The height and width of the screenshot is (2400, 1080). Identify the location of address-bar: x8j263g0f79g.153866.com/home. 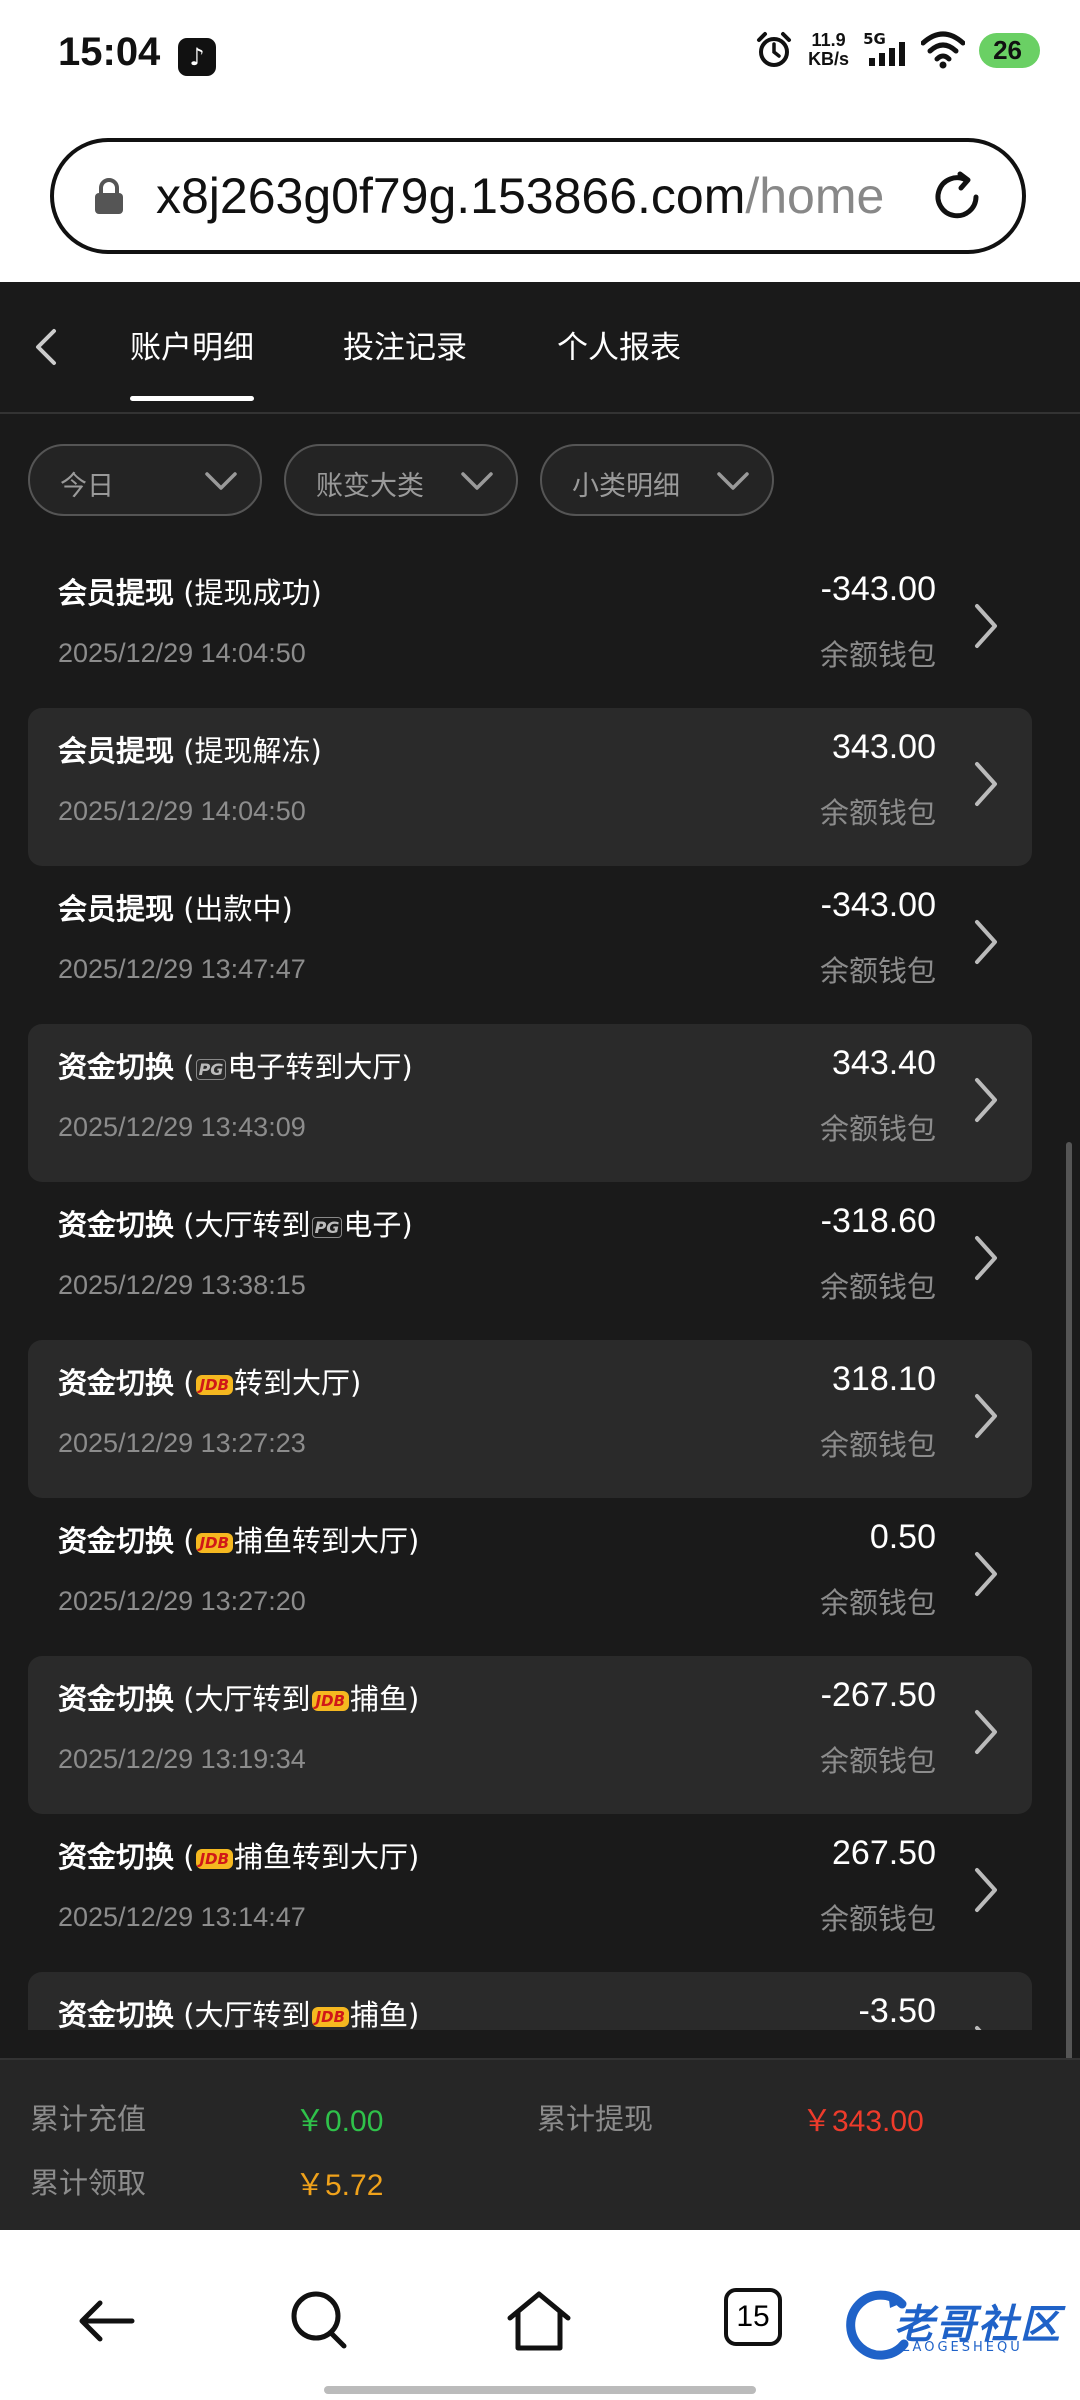
(538, 196).